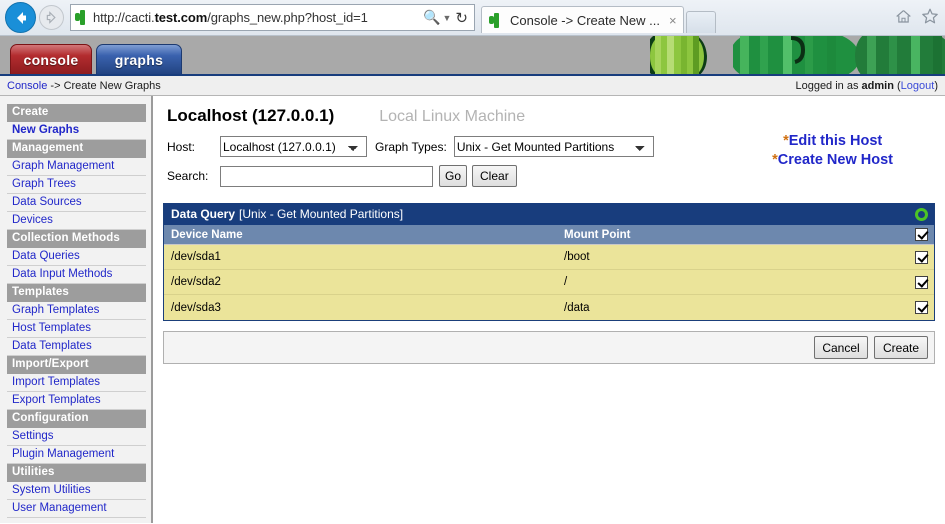 The image size is (945, 524). What do you see at coordinates (901, 347) in the screenshot?
I see `create-button: Create` at bounding box center [901, 347].